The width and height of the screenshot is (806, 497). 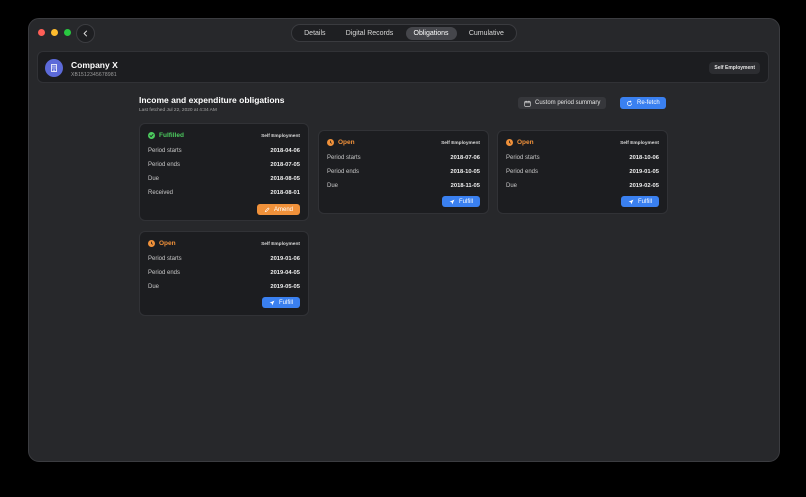 I want to click on company-name: Company X, so click(x=94, y=65).